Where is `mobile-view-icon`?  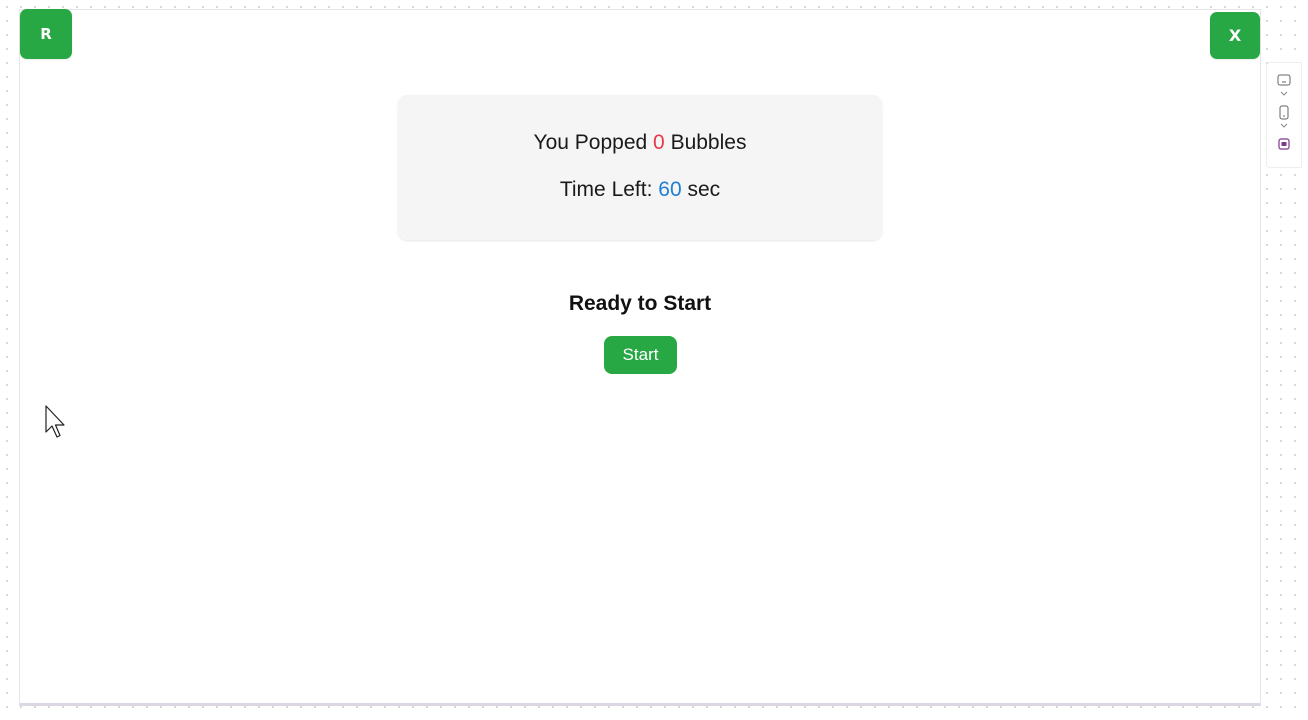 mobile-view-icon is located at coordinates (1284, 112).